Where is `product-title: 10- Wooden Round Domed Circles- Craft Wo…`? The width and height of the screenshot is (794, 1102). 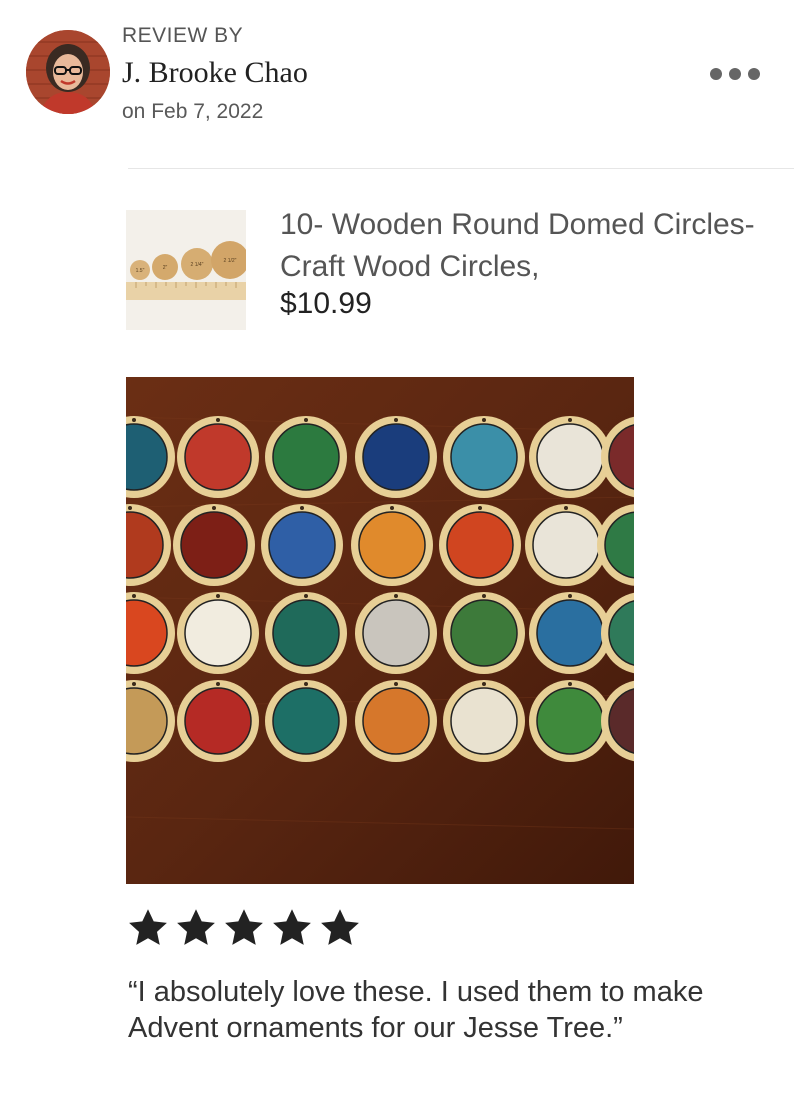 product-title: 10- Wooden Round Domed Circles- Craft Wo… is located at coordinates (530, 246).